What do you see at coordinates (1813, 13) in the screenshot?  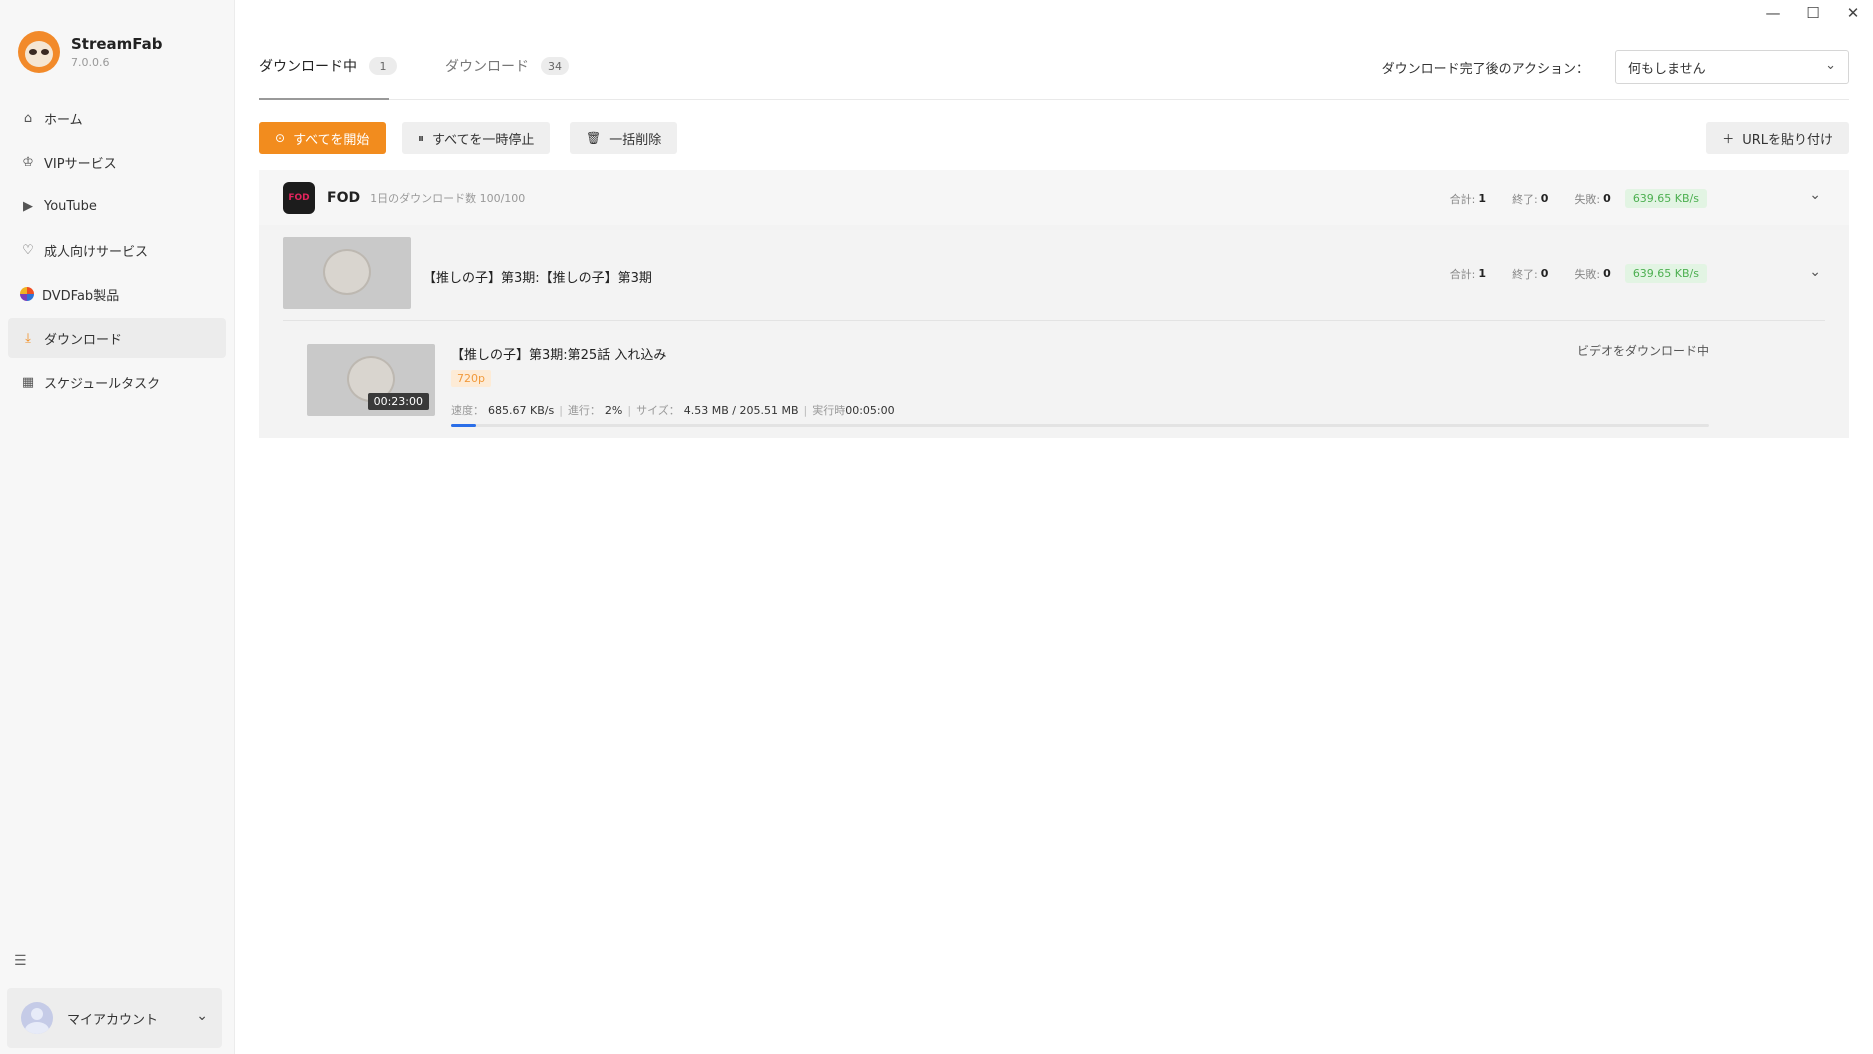 I see `maximize-icon: ☐` at bounding box center [1813, 13].